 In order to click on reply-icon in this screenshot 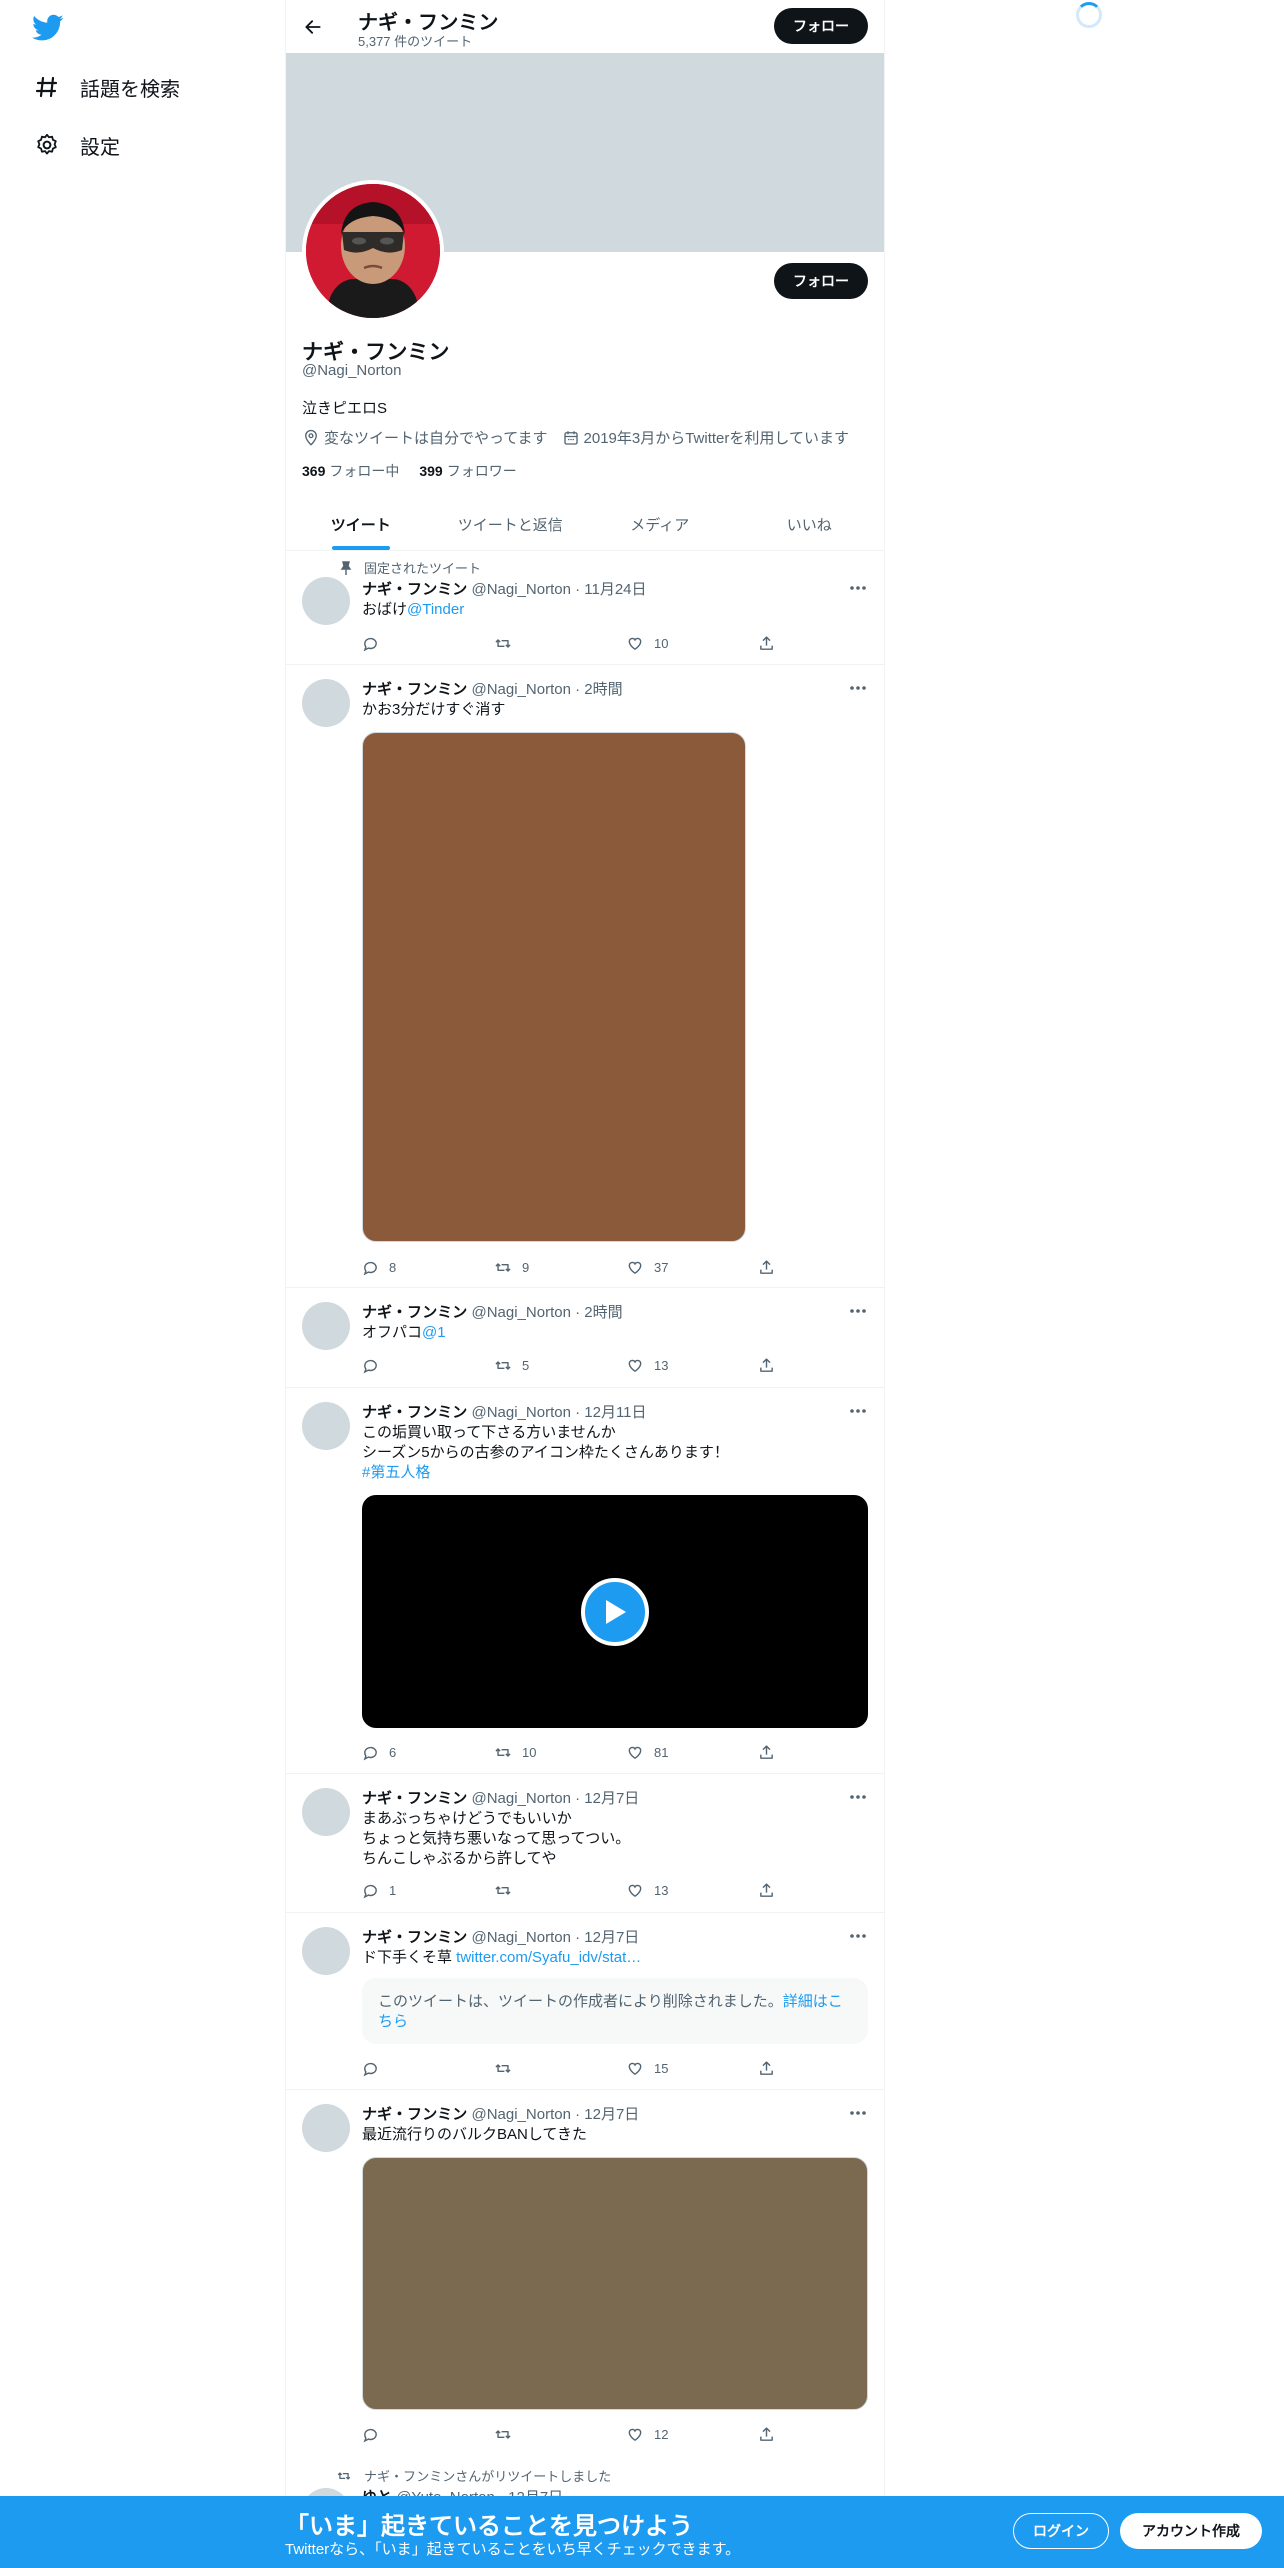, I will do `click(370, 644)`.